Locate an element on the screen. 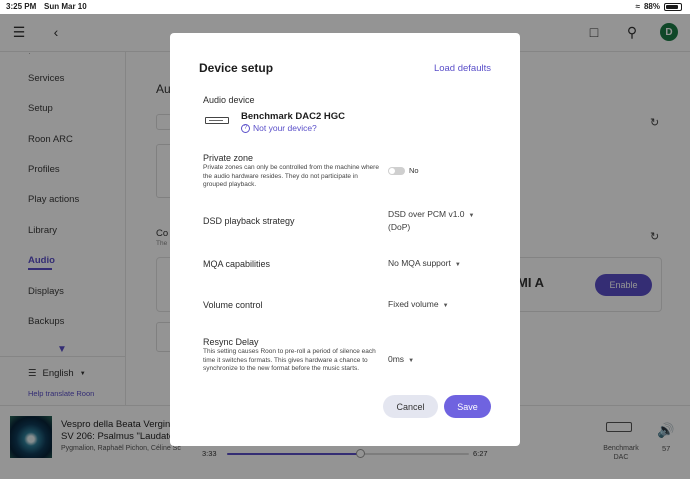 This screenshot has width=690, height=479. private-zone-label: Private zone is located at coordinates (228, 158).